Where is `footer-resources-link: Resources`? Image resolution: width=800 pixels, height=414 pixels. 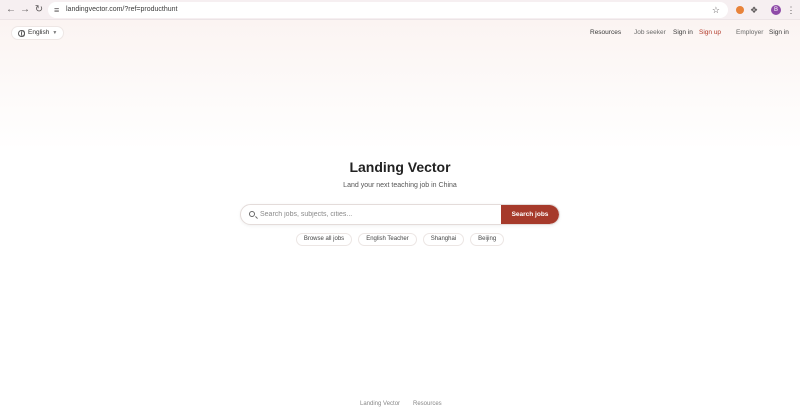 footer-resources-link: Resources is located at coordinates (427, 404).